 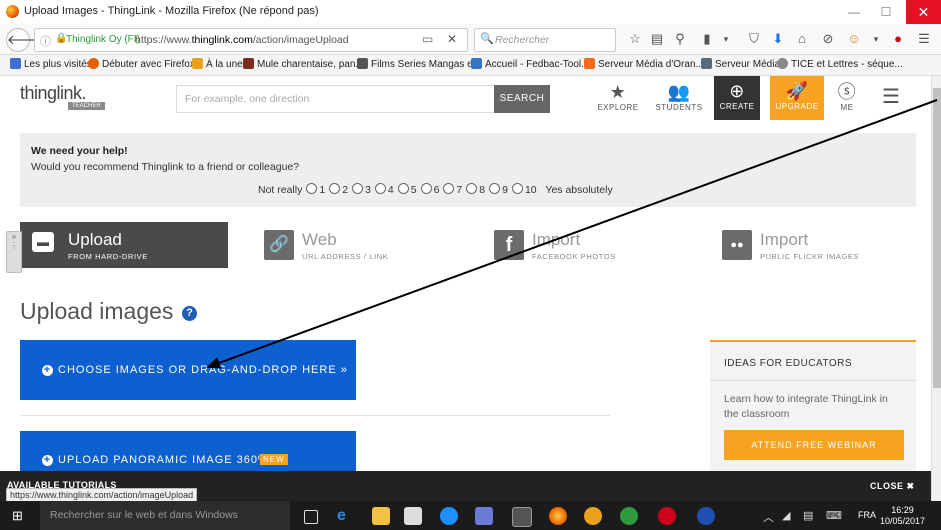 What do you see at coordinates (509, 245) in the screenshot?
I see `facebook-icon: f` at bounding box center [509, 245].